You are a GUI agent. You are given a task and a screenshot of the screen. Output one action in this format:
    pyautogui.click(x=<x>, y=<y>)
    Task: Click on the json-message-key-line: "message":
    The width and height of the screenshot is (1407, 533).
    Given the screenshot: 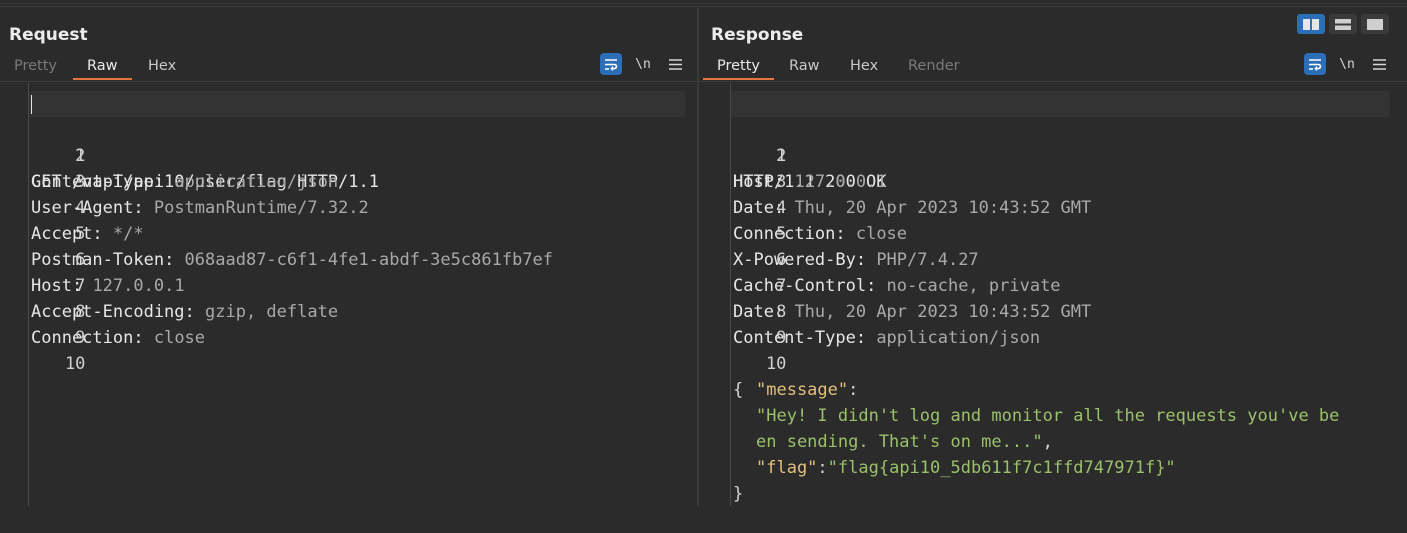 What is the action you would take?
    pyautogui.click(x=807, y=390)
    